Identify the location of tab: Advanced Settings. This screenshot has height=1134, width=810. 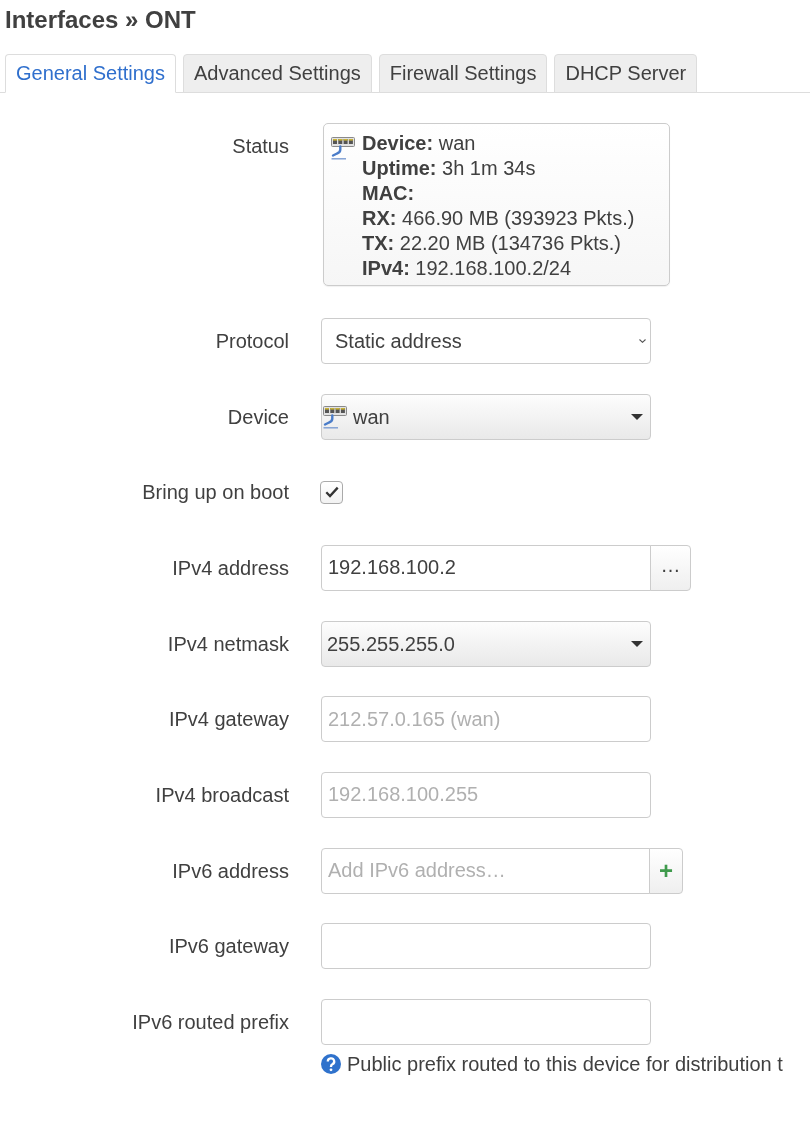
(277, 73).